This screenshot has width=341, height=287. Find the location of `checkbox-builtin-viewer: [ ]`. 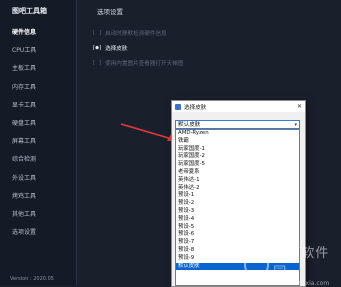

checkbox-builtin-viewer: [ ] is located at coordinates (97, 63).